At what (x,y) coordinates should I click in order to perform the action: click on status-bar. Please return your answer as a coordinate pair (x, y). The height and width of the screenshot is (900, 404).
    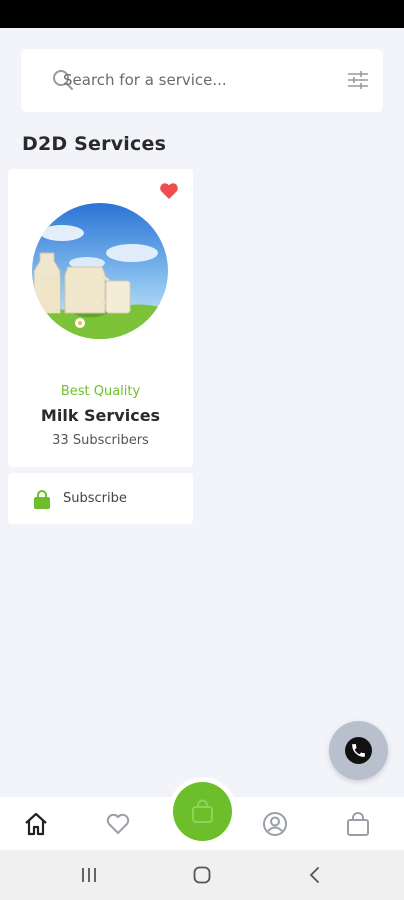
    Looking at the image, I should click on (202, 14).